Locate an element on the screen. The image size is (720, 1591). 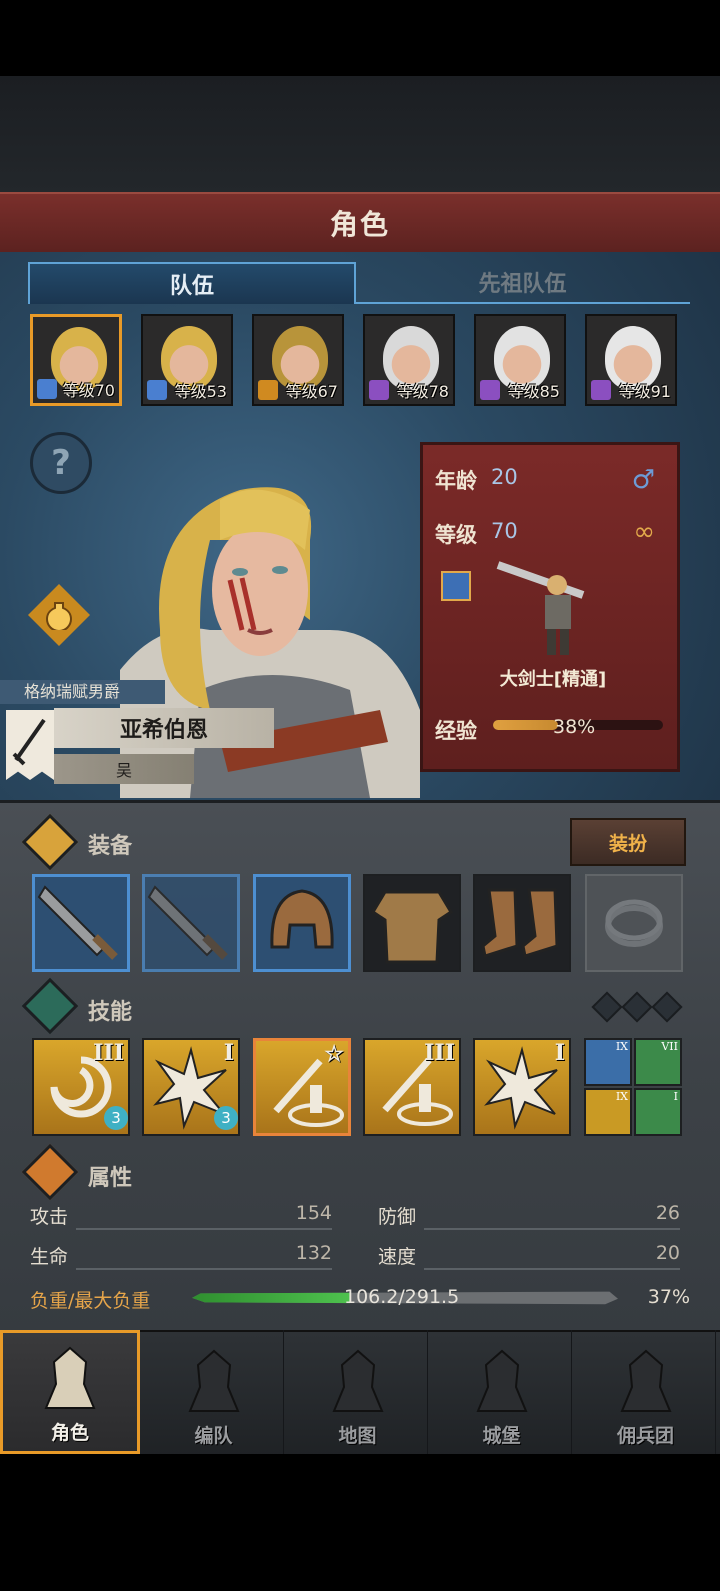
party-member-3: 等级67 is located at coordinates (298, 360).